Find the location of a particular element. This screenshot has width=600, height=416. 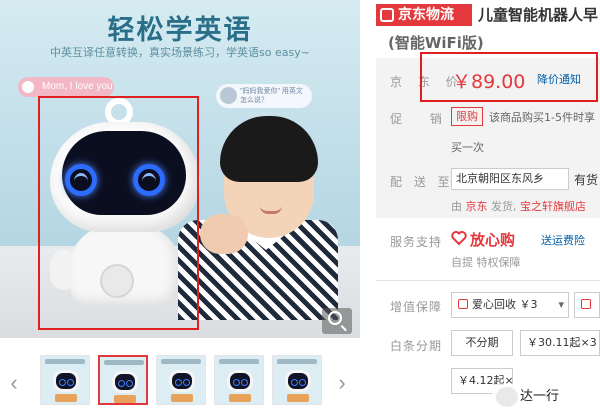

assured-purchase-logo: 放心购 is located at coordinates (493, 240).